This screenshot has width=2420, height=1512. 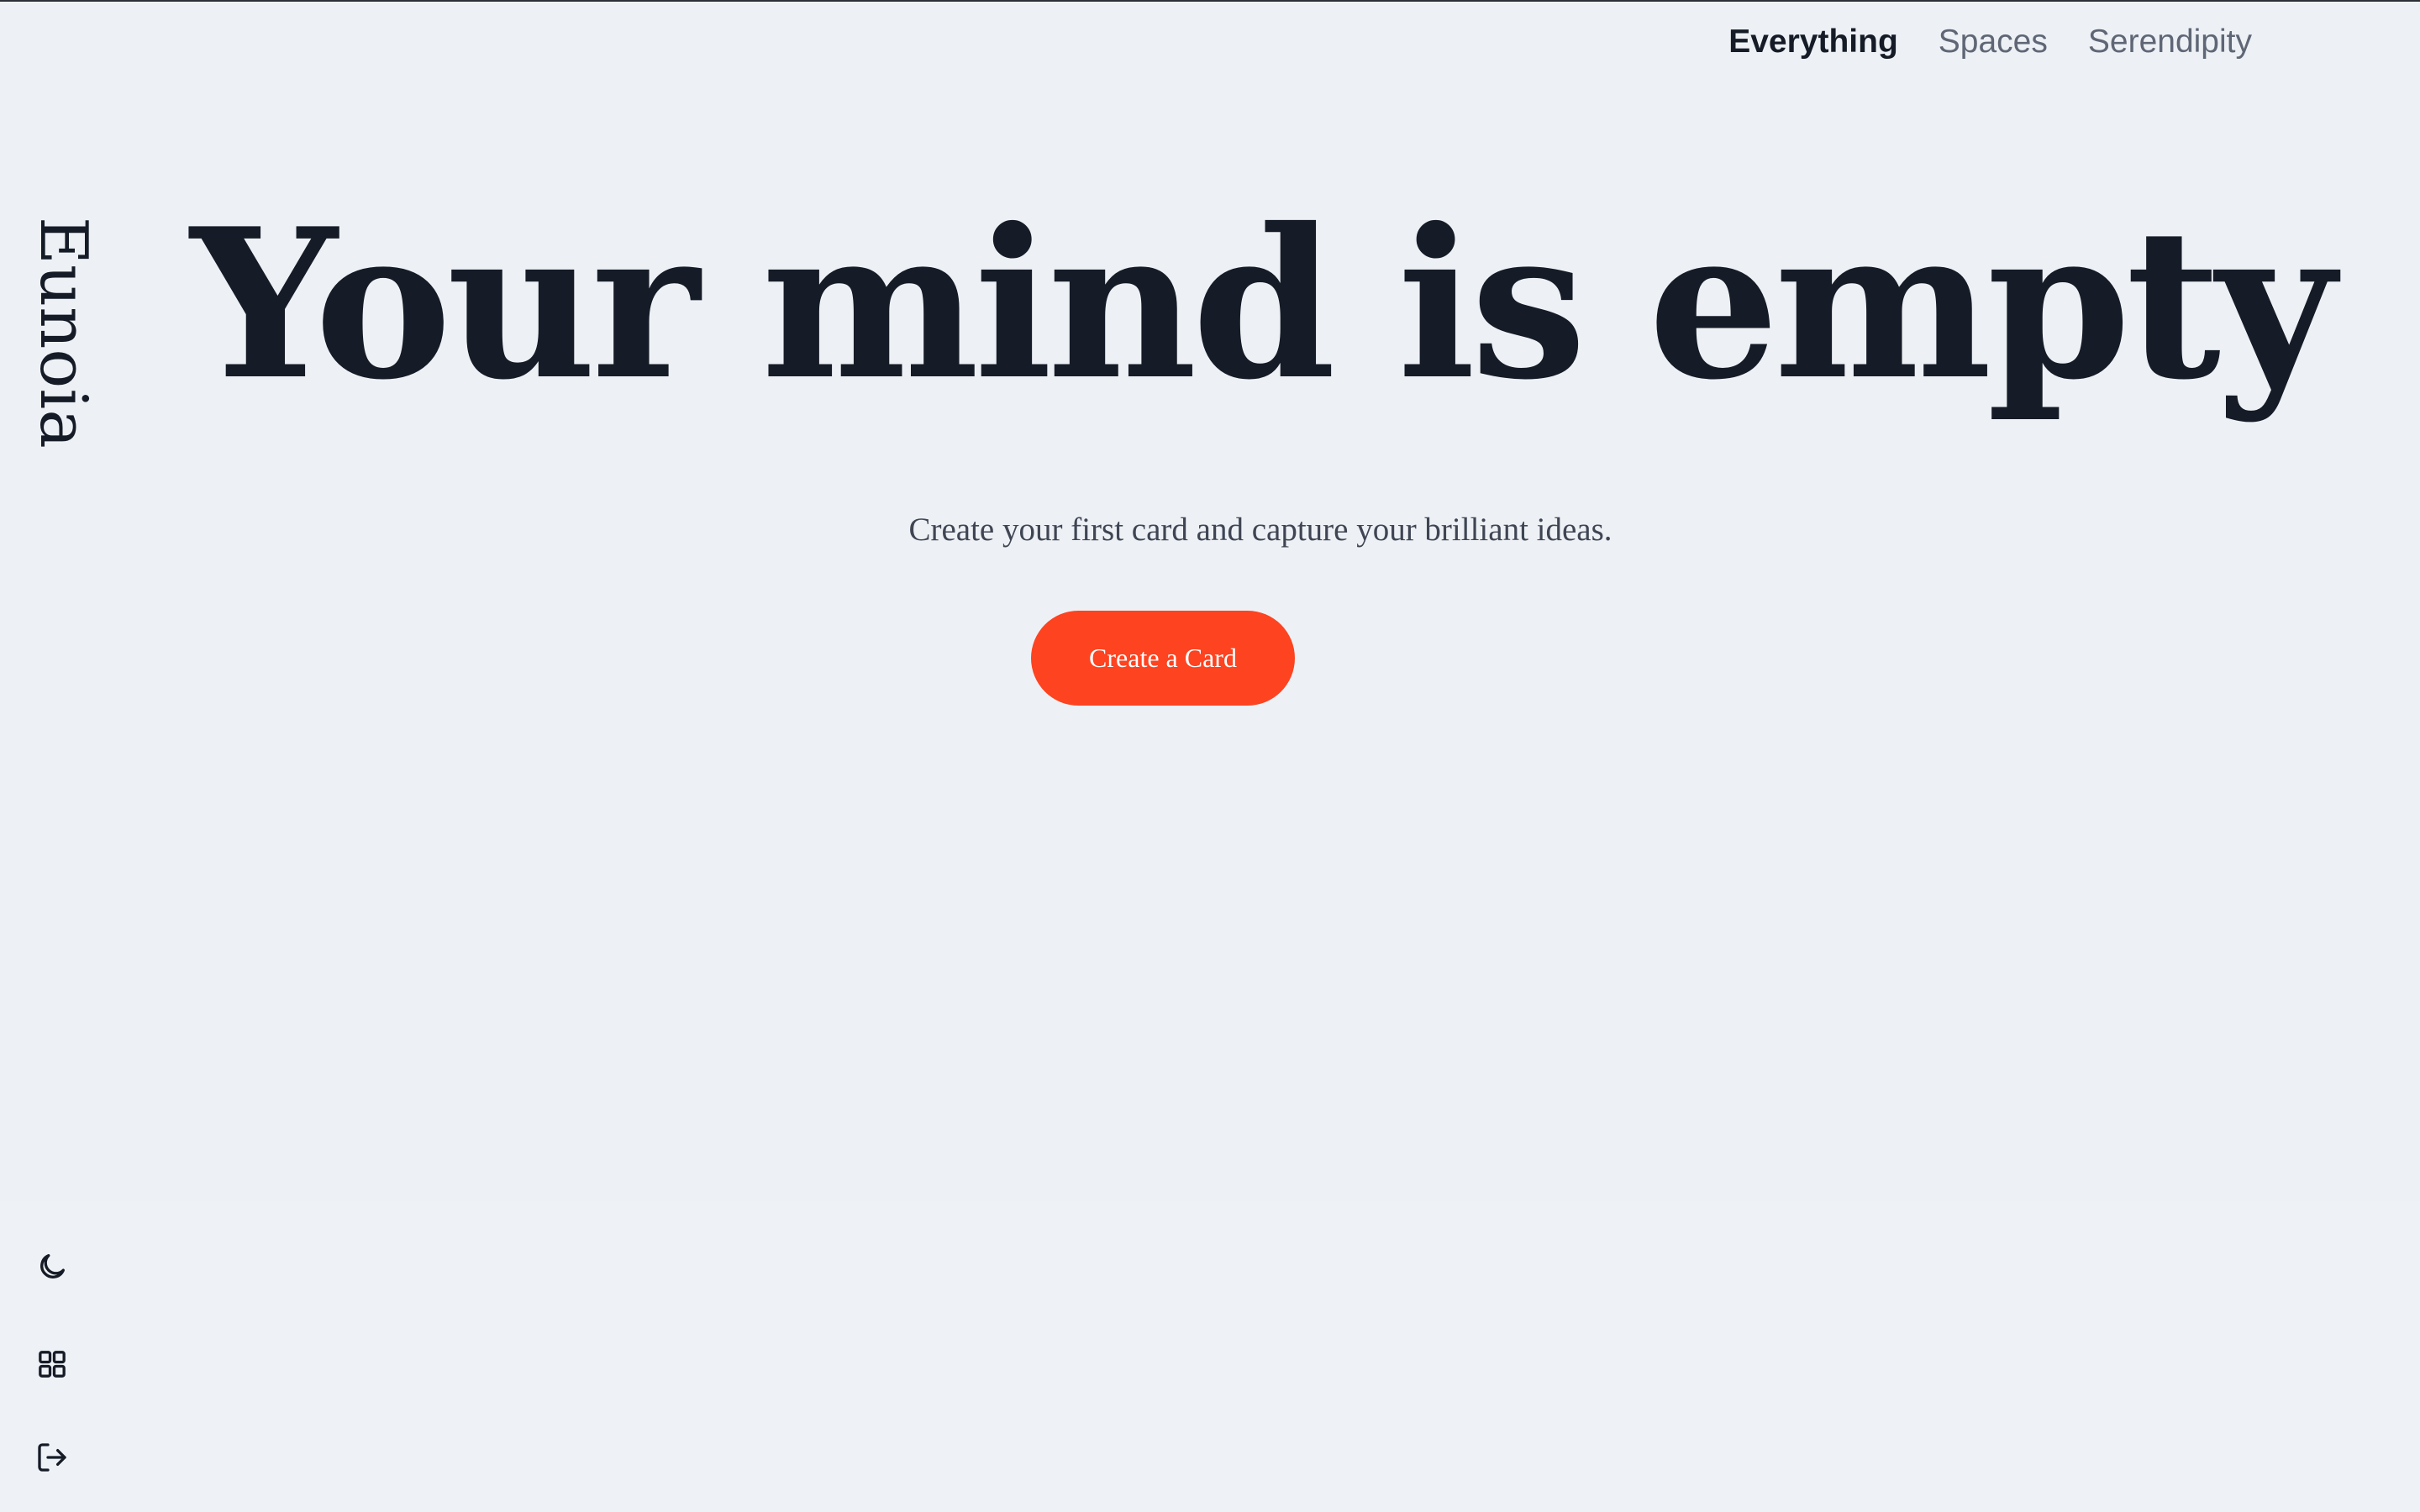 I want to click on logout-button, so click(x=52, y=1457).